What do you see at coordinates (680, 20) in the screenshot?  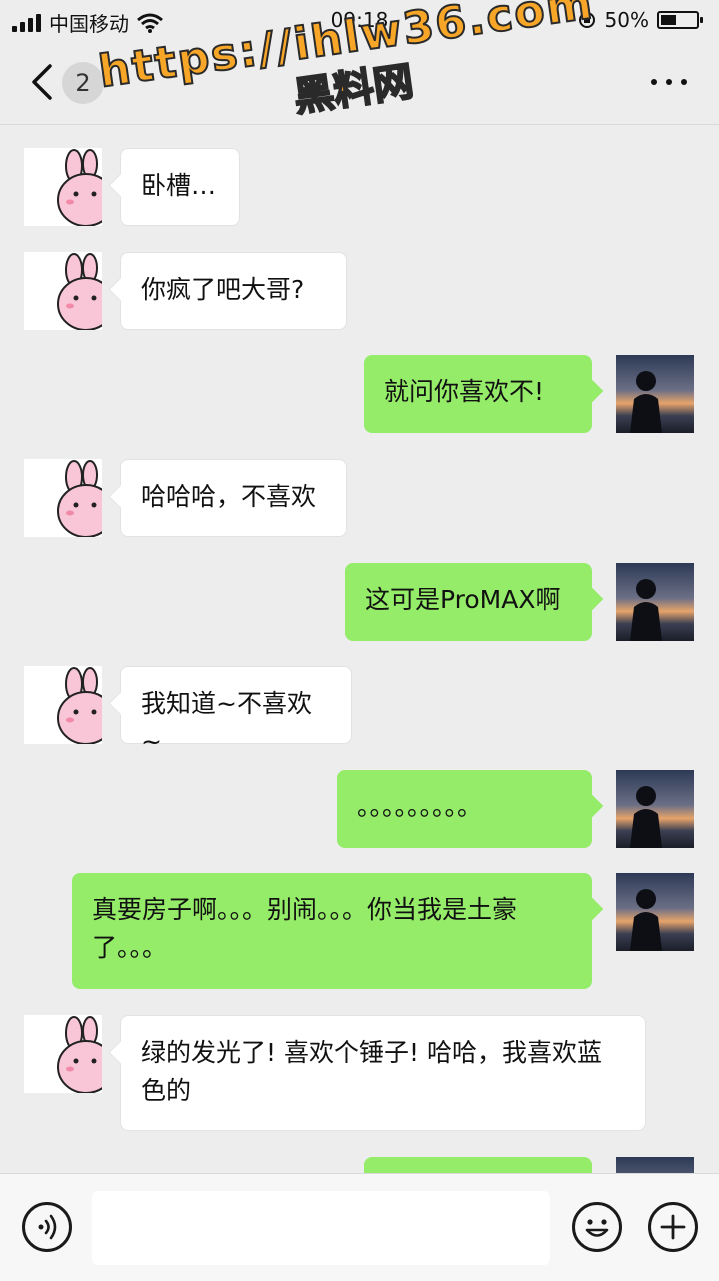 I see `battery-icon` at bounding box center [680, 20].